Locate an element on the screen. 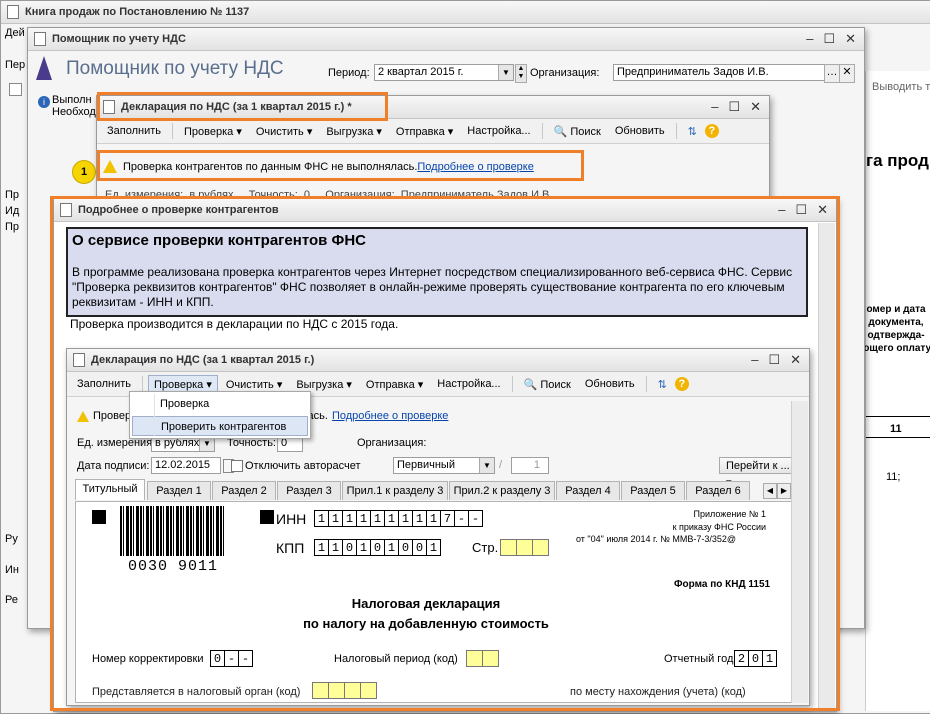 This screenshot has width=930, height=714. report-year-cells: 201 is located at coordinates (755, 658).